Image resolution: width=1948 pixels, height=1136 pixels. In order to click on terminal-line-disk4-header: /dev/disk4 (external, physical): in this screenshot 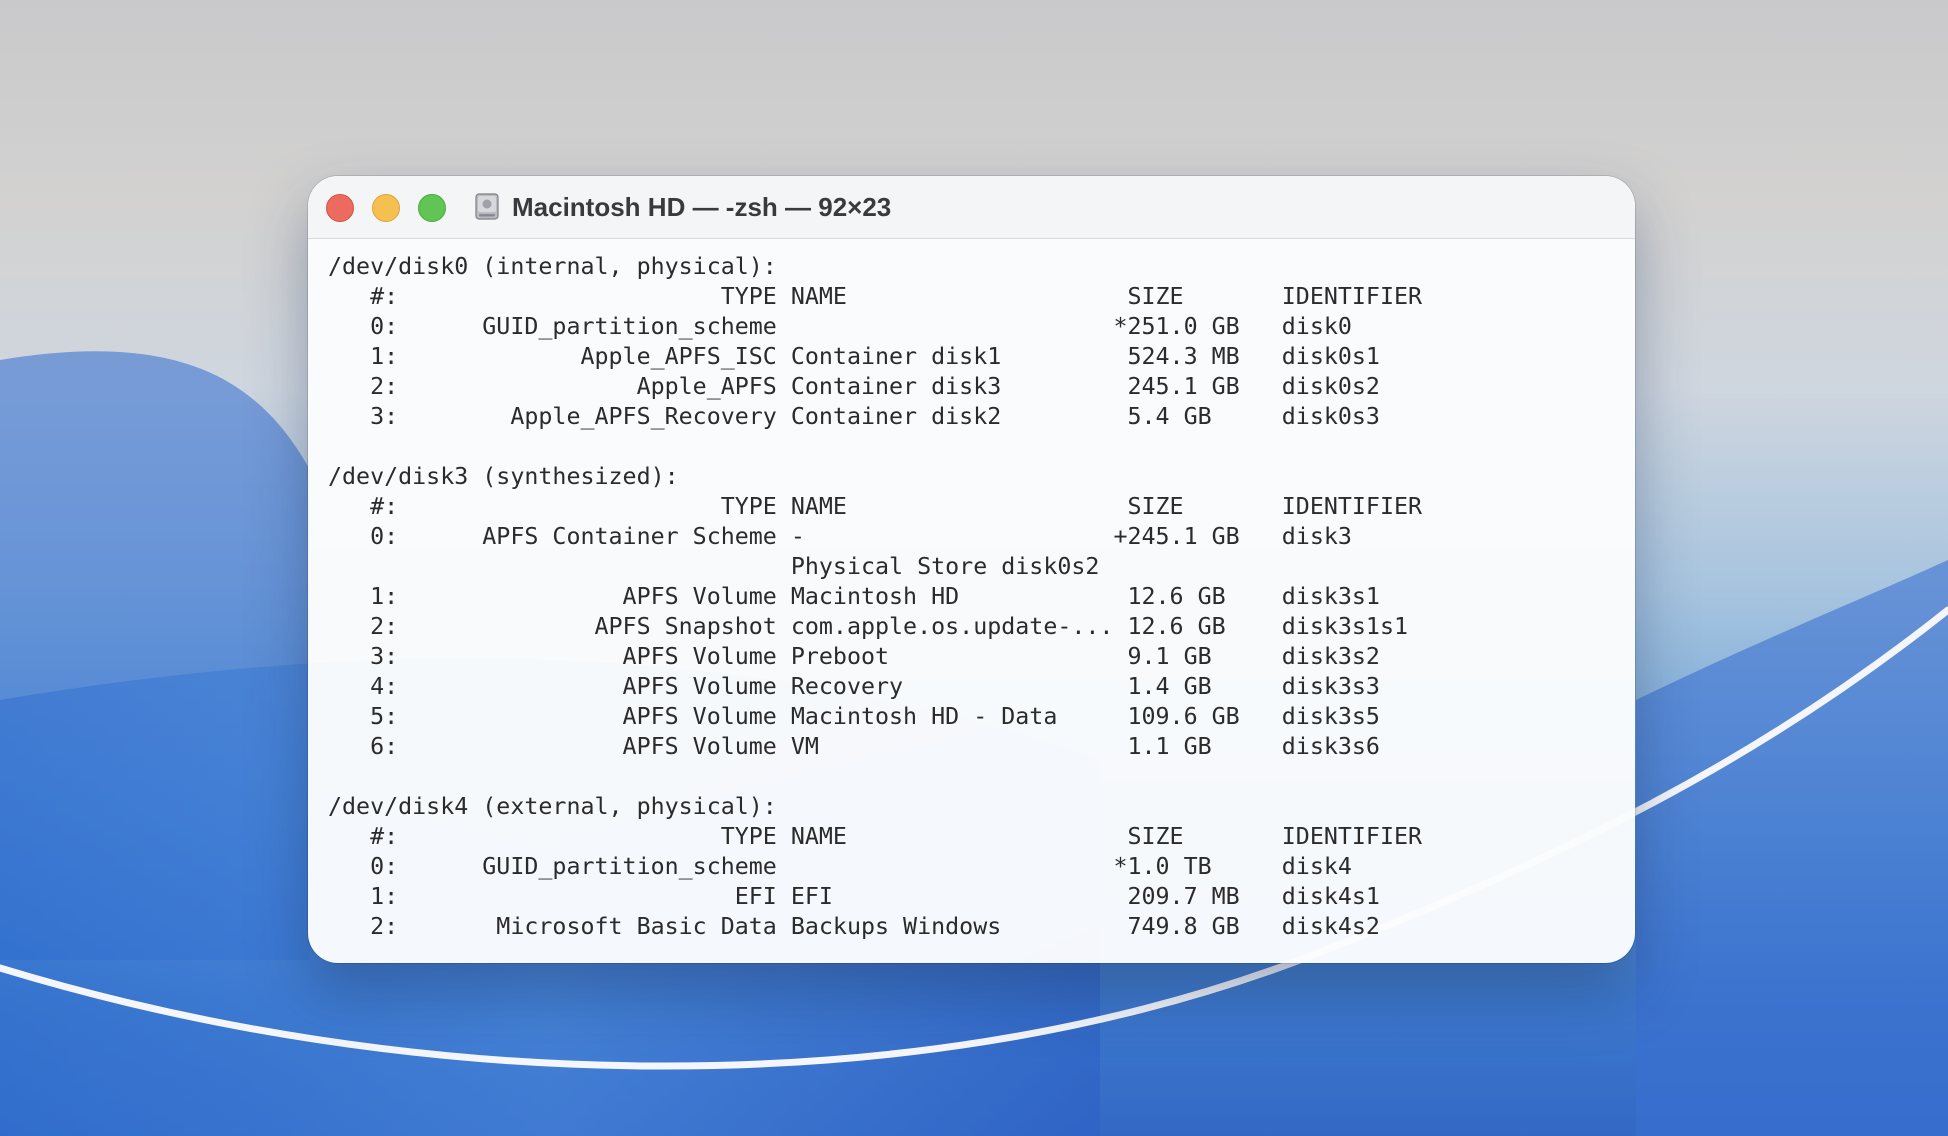, I will do `click(552, 806)`.